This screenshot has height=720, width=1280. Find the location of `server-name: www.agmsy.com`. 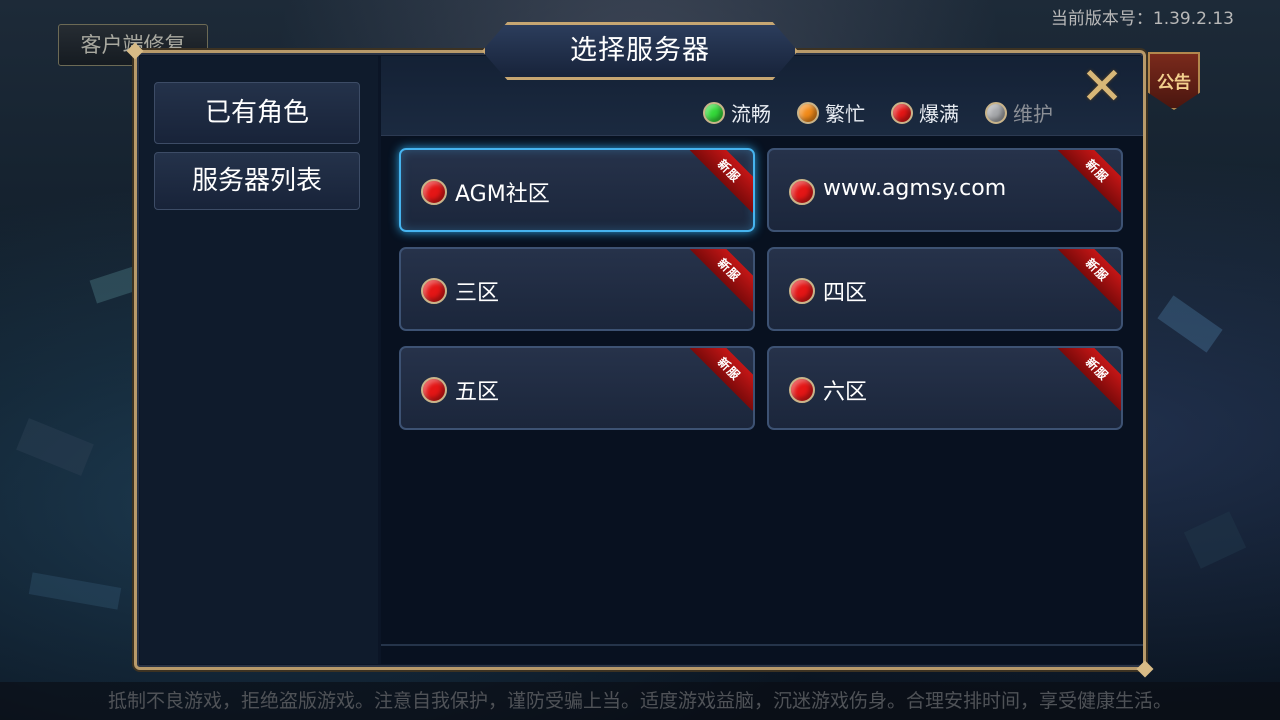

server-name: www.agmsy.com is located at coordinates (915, 188).